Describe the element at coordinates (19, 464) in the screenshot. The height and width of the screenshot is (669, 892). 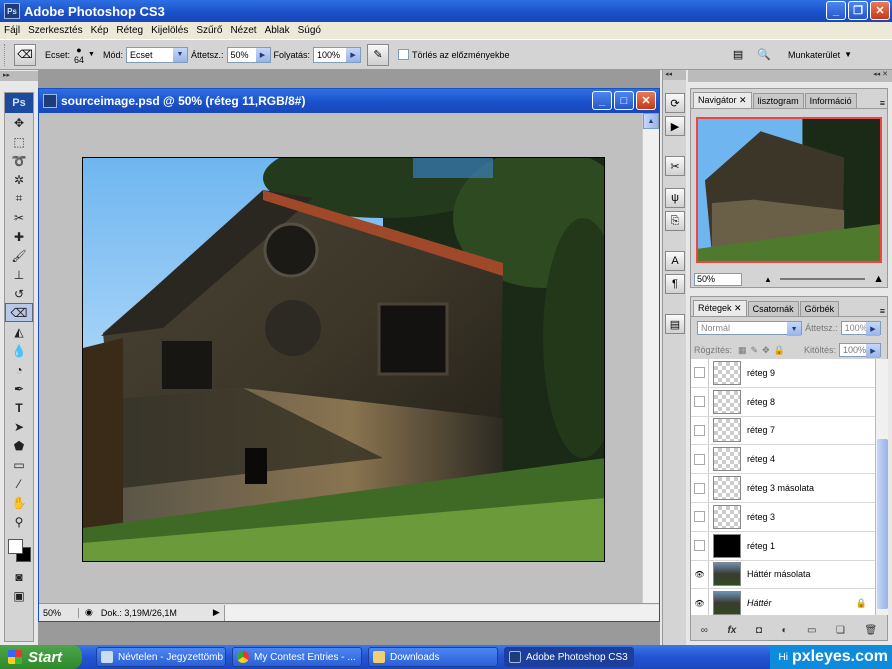
I see `notes-tool-icon: ▭` at that location.